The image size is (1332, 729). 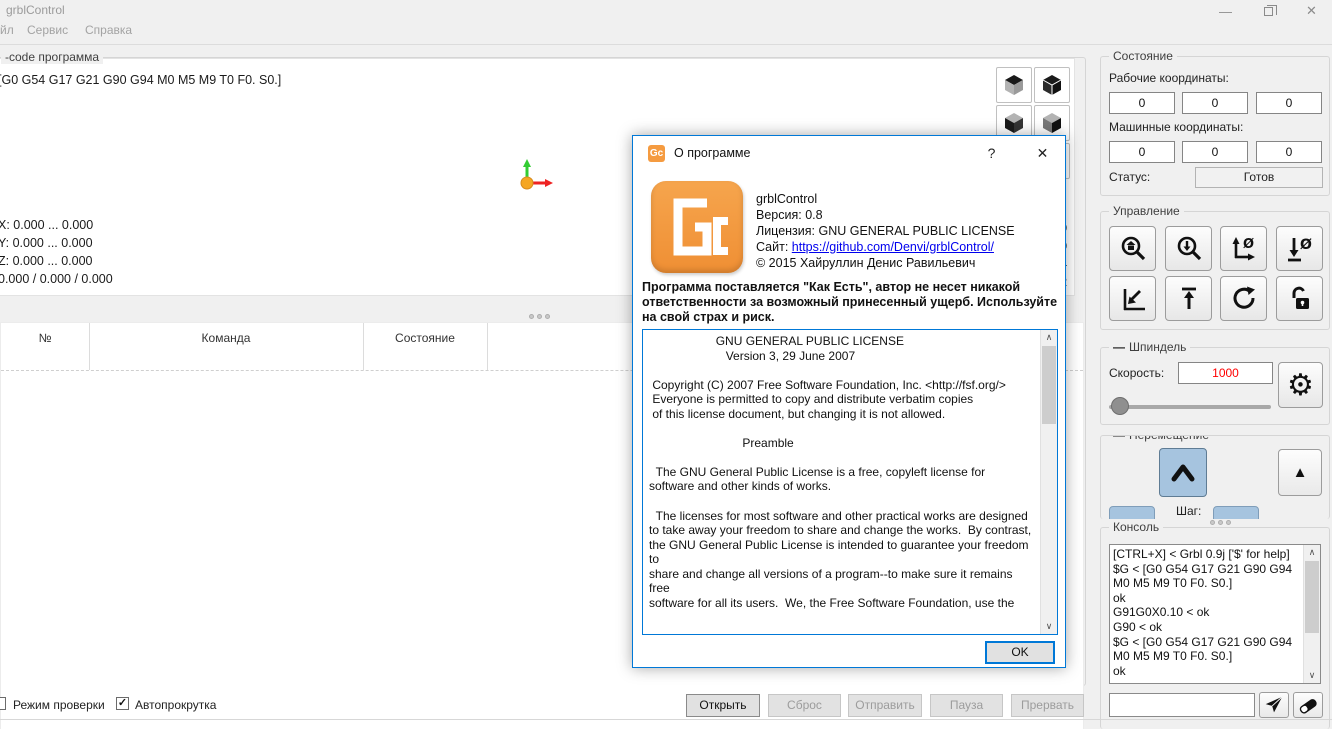 I want to click on autoscroll-label: Автопрокрутка, so click(x=175, y=705).